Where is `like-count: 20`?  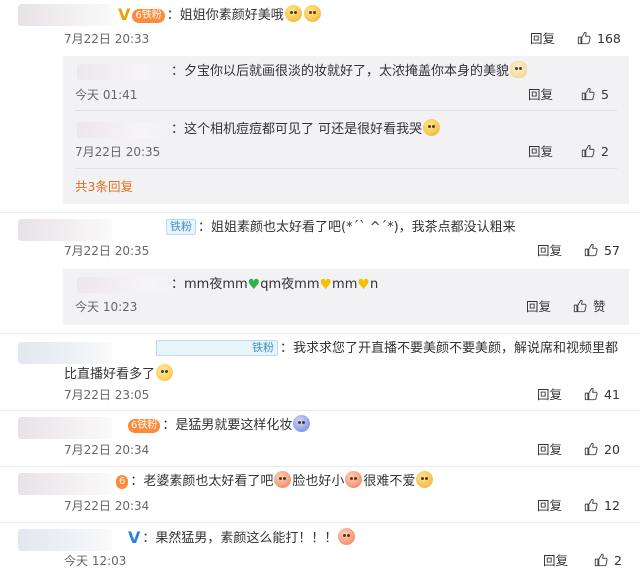
like-count: 20 is located at coordinates (612, 449).